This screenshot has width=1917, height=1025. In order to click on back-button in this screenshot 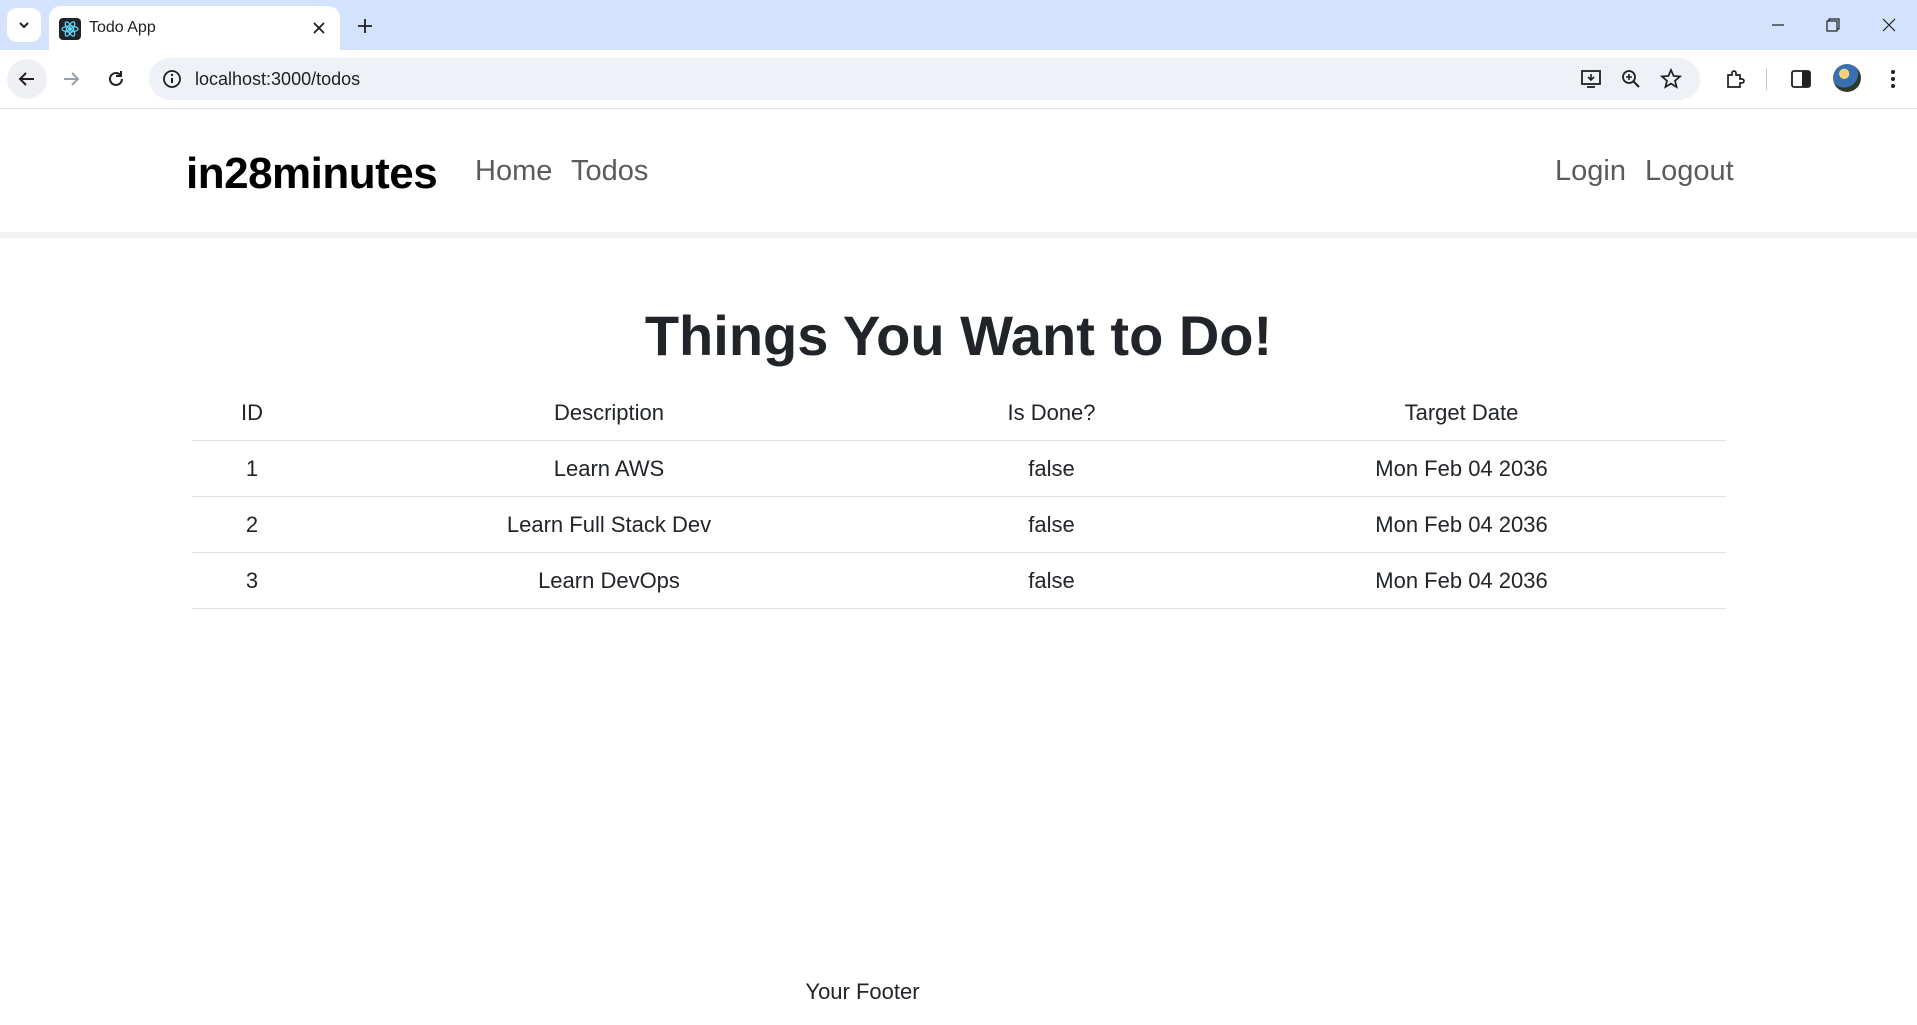, I will do `click(27, 79)`.